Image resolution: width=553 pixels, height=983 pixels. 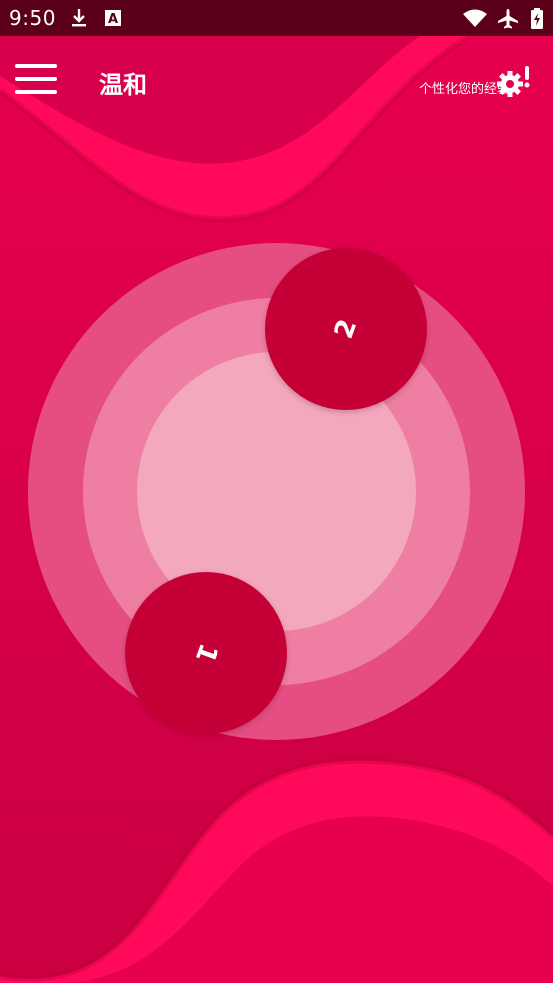 What do you see at coordinates (276, 80) in the screenshot?
I see `app-bar: 温和 个性化您的经验` at bounding box center [276, 80].